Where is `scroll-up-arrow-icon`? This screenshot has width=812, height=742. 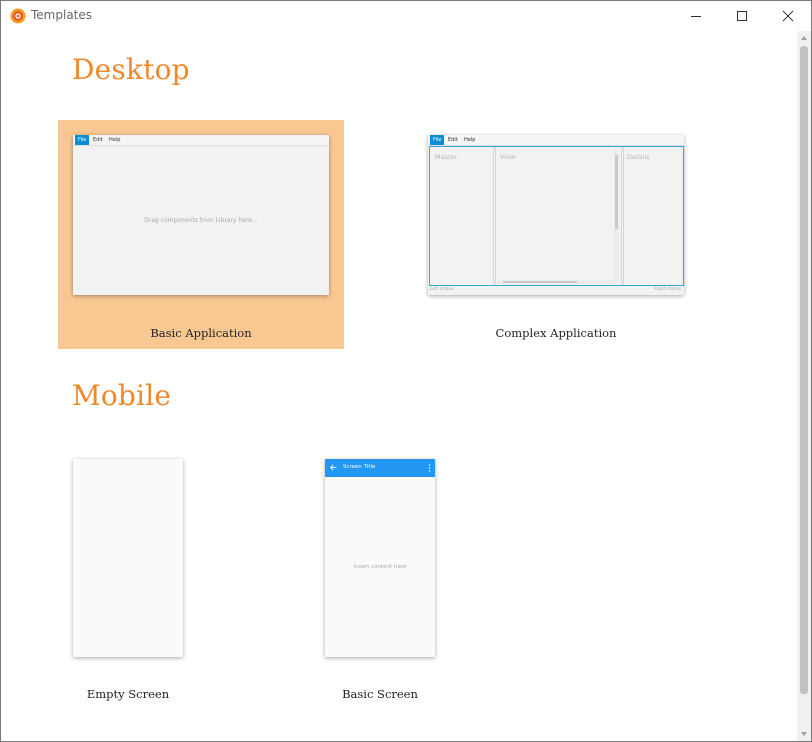
scroll-up-arrow-icon is located at coordinates (804, 38).